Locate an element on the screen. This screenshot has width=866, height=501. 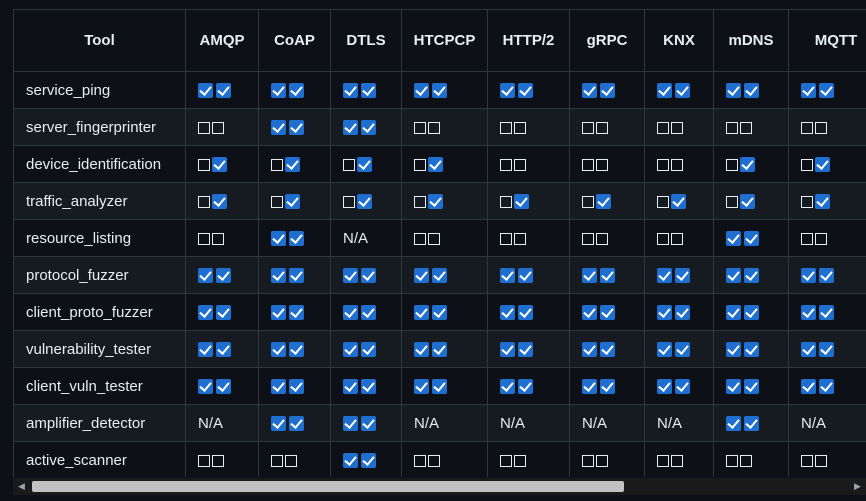
column-header-protocol: HTTP/2 is located at coordinates (528, 40).